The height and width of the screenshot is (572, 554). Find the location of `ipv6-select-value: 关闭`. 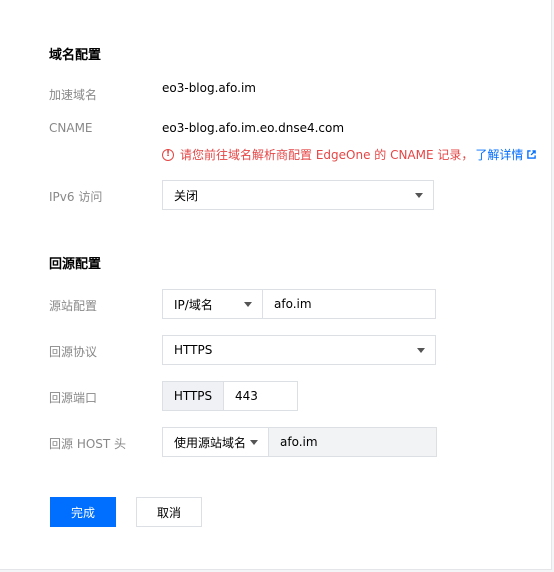

ipv6-select-value: 关闭 is located at coordinates (186, 195).